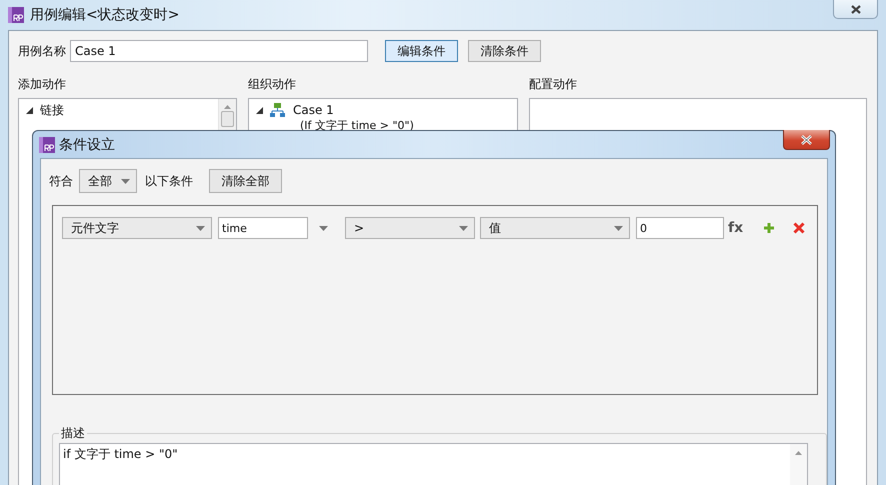  I want to click on add-icon, so click(769, 228).